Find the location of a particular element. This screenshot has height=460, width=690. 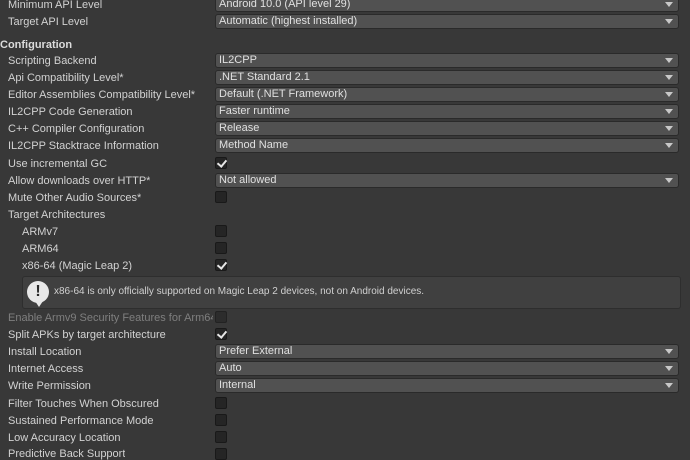

arm64-row: ARM64 is located at coordinates (345, 249).